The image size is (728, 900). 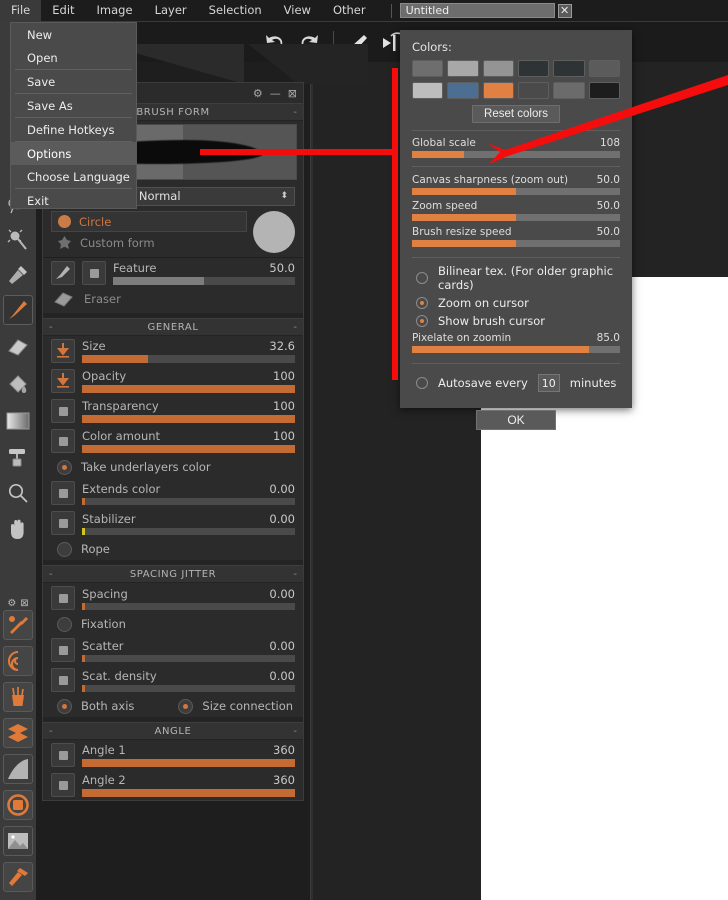 I want to click on angle1-slider: Angle 1 360, so click(x=188, y=755).